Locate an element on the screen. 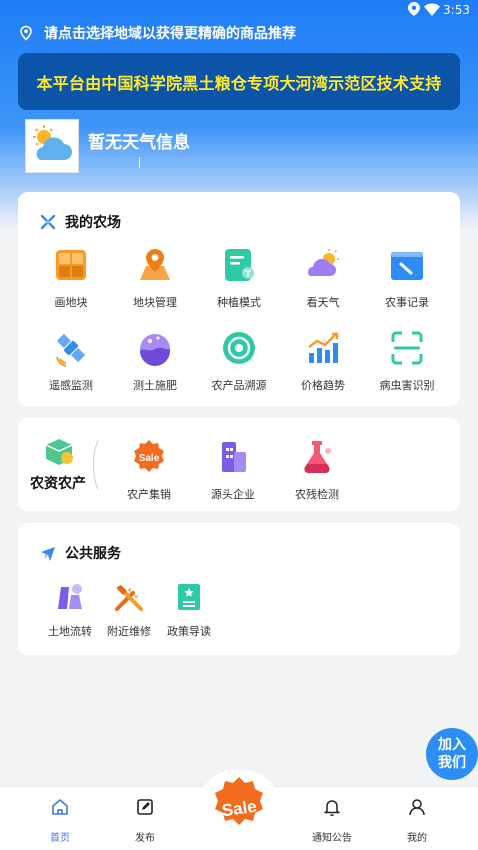  weather-text: 暂无天气信息 is located at coordinates (139, 143).